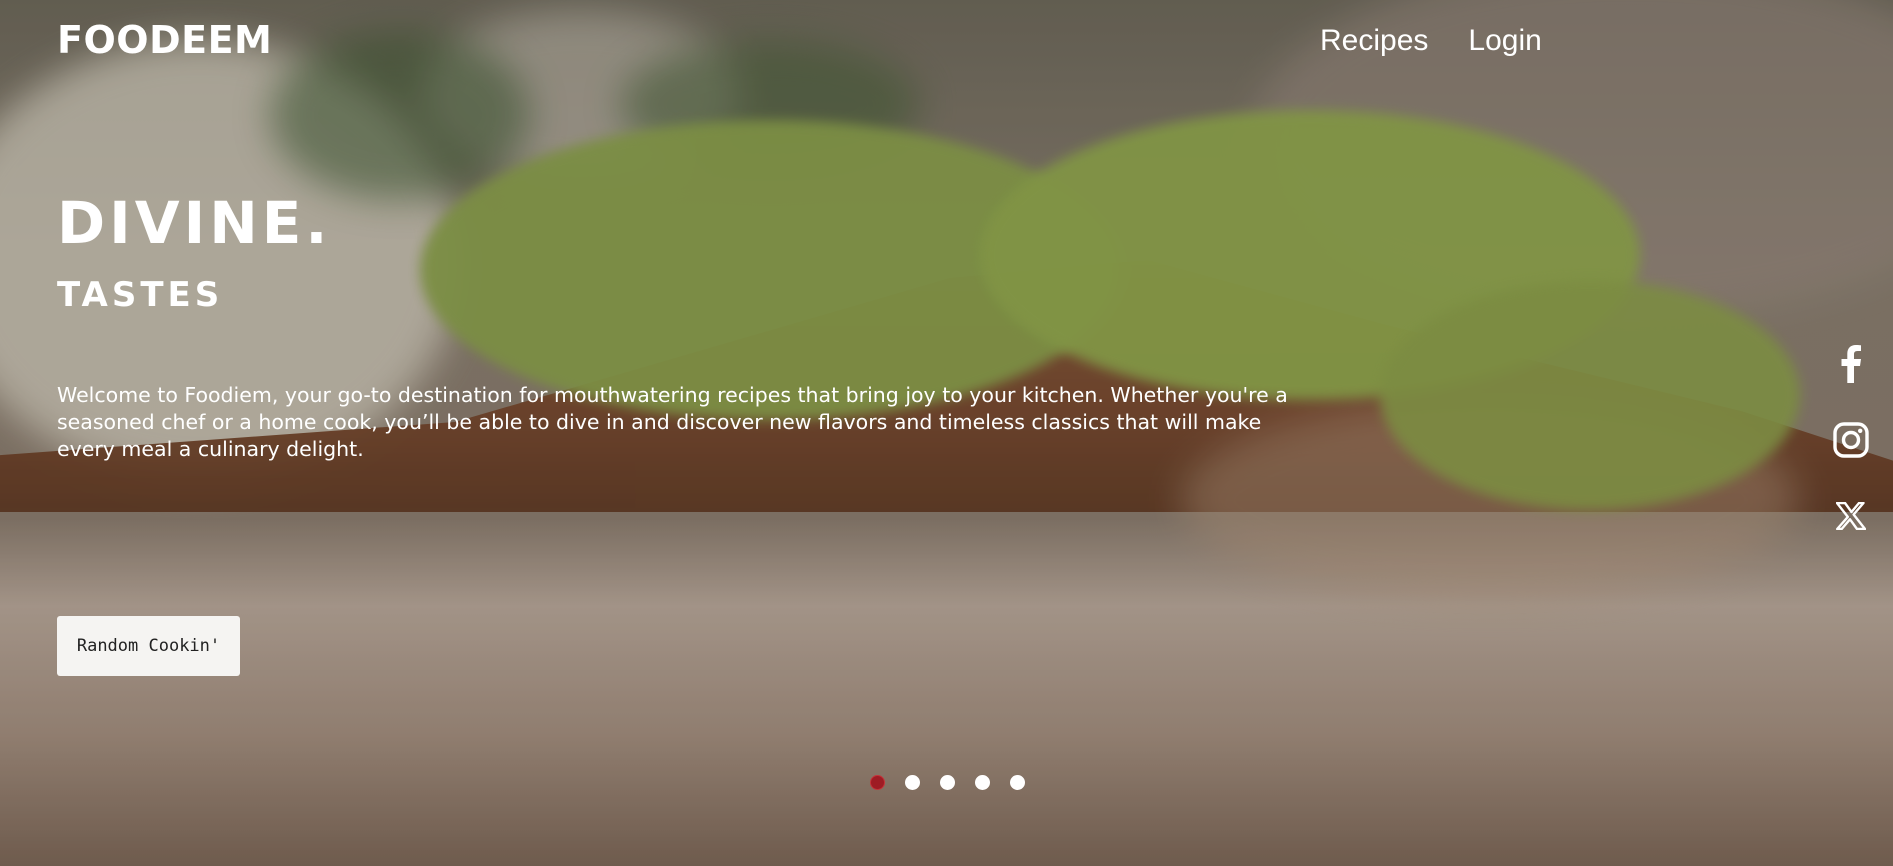 The height and width of the screenshot is (866, 1893). I want to click on random-cookin-button: Random Cookin', so click(148, 646).